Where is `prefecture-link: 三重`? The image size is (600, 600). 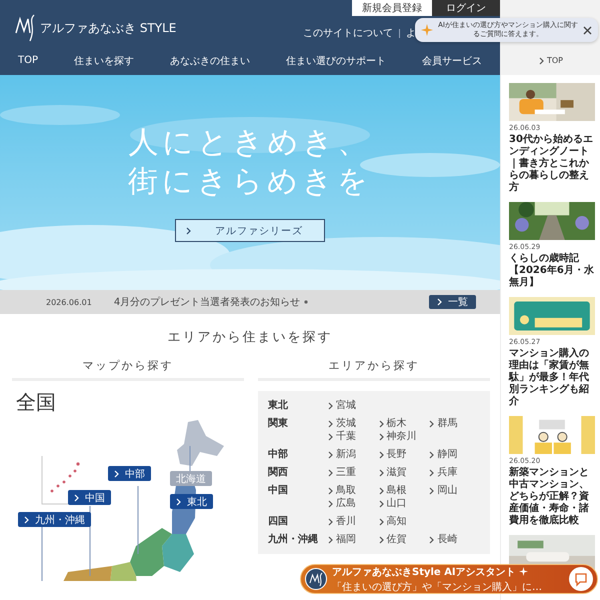 prefecture-link: 三重 is located at coordinates (353, 472).